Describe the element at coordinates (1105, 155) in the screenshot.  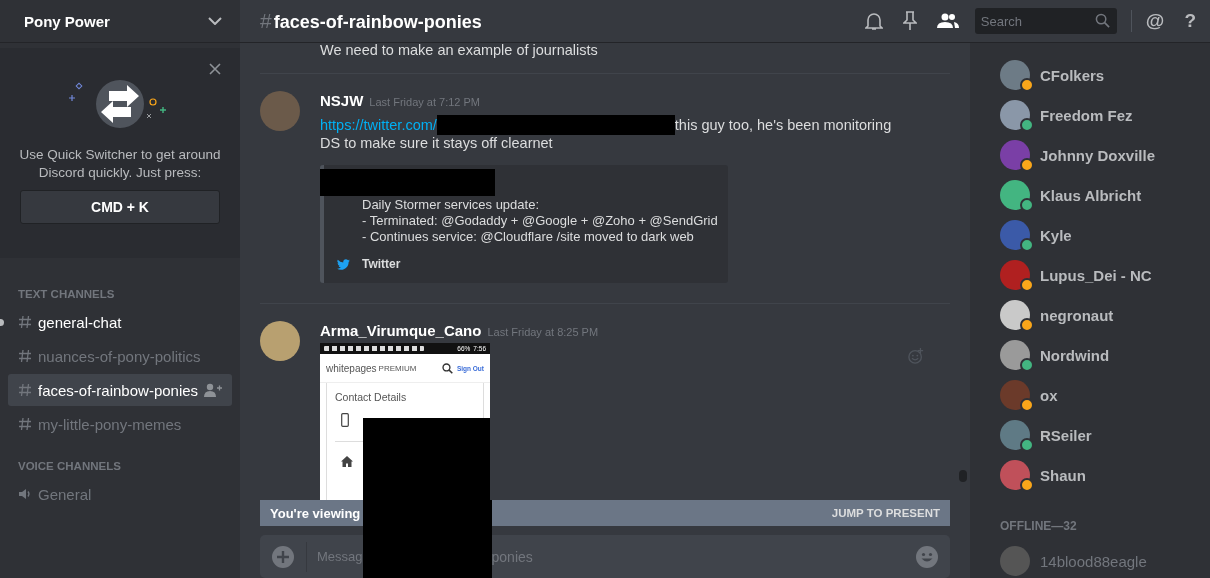
I see `member-item: Johnny Doxville` at that location.